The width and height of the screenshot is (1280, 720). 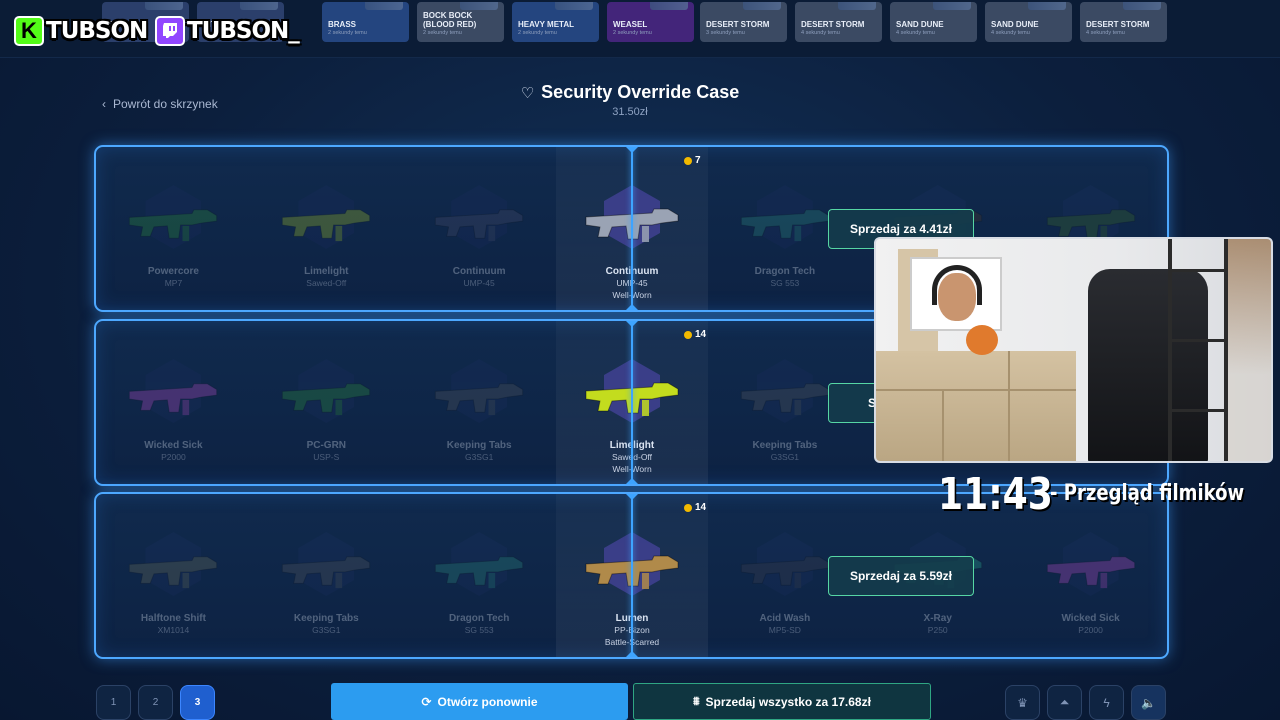 What do you see at coordinates (1105, 33) in the screenshot?
I see `drop-time: 4 sekundy temu` at bounding box center [1105, 33].